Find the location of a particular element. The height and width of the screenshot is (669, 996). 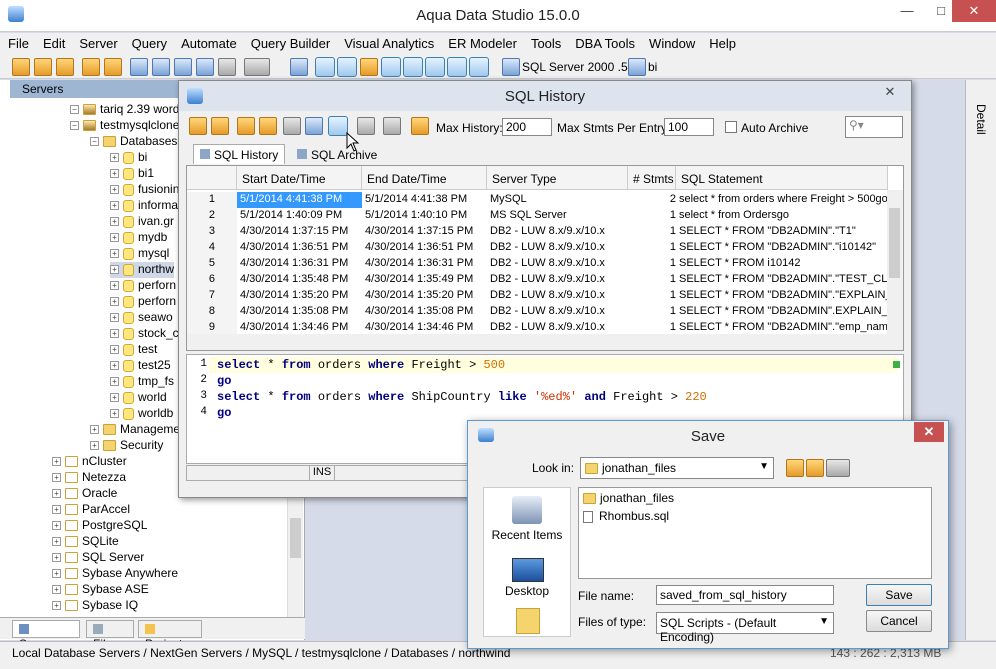

tree-item: + perforn is located at coordinates (143, 302).